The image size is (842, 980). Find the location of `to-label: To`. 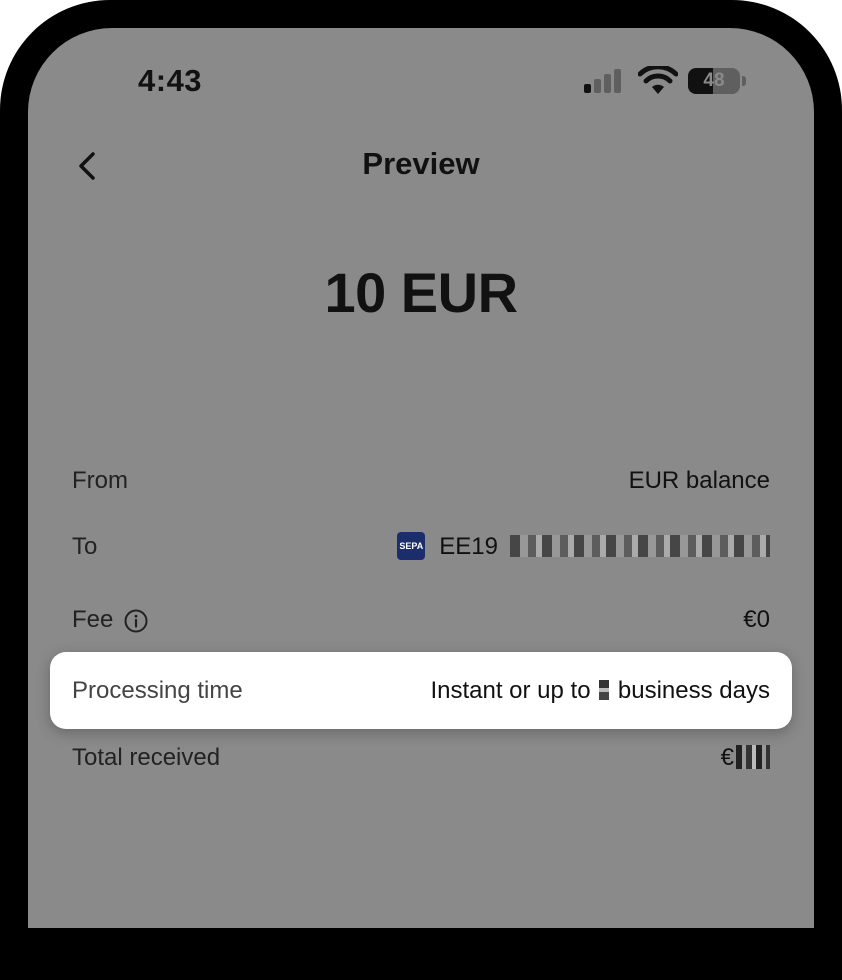

to-label: To is located at coordinates (85, 546).